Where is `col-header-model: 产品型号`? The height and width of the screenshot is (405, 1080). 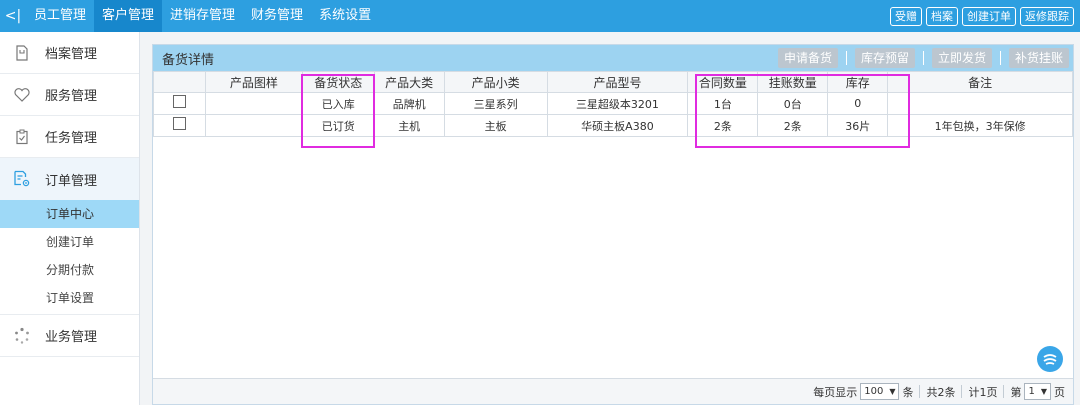 col-header-model: 产品型号 is located at coordinates (617, 82).